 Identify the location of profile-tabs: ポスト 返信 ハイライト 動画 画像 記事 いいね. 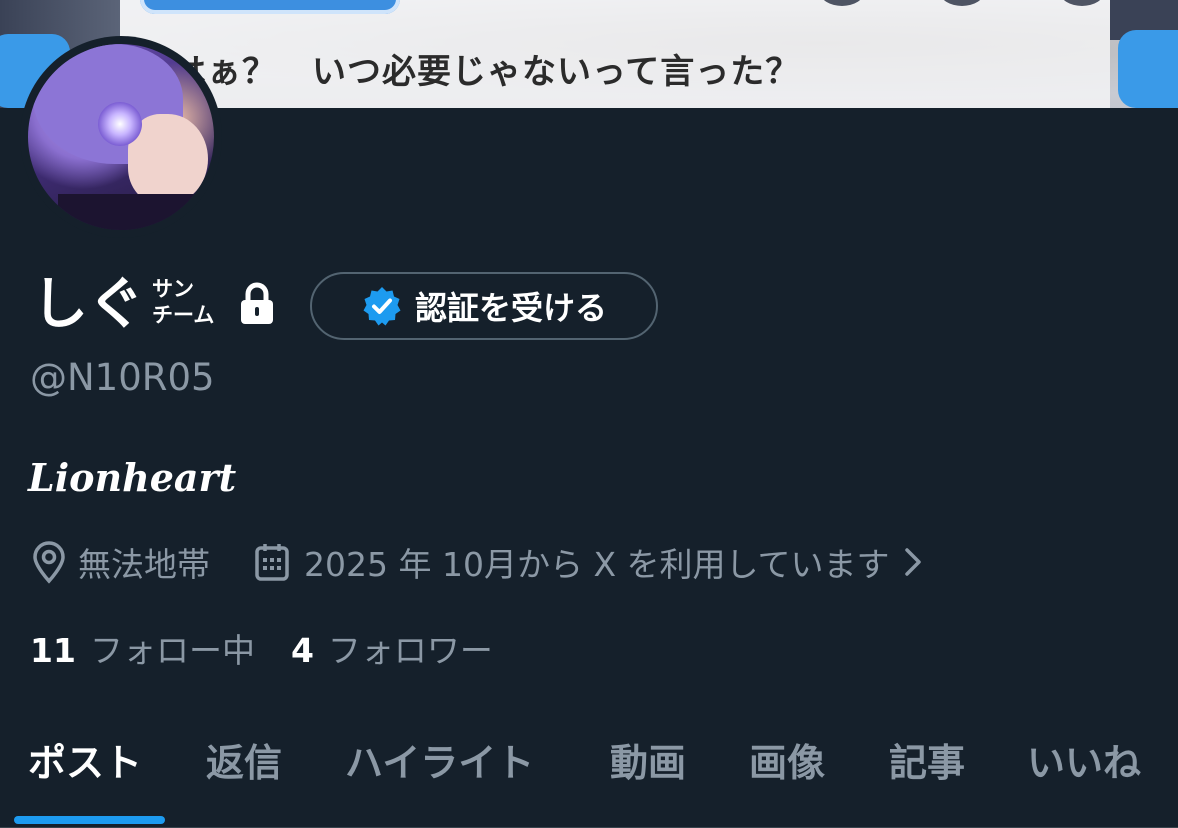
(589, 775).